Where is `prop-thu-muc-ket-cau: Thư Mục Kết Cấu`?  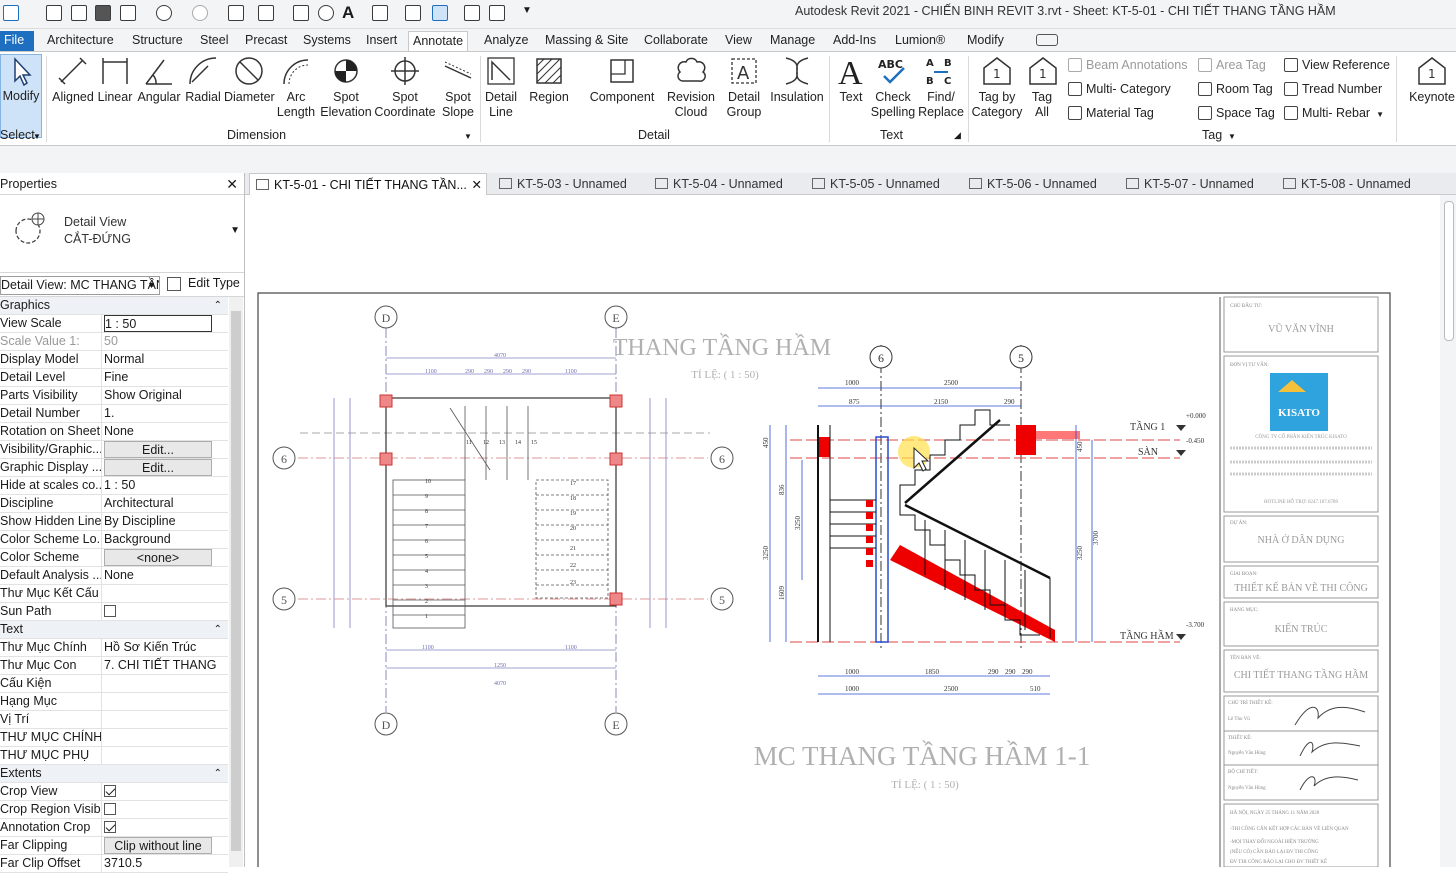
prop-thu-muc-ket-cau: Thư Mục Kết Cấu is located at coordinates (114, 594).